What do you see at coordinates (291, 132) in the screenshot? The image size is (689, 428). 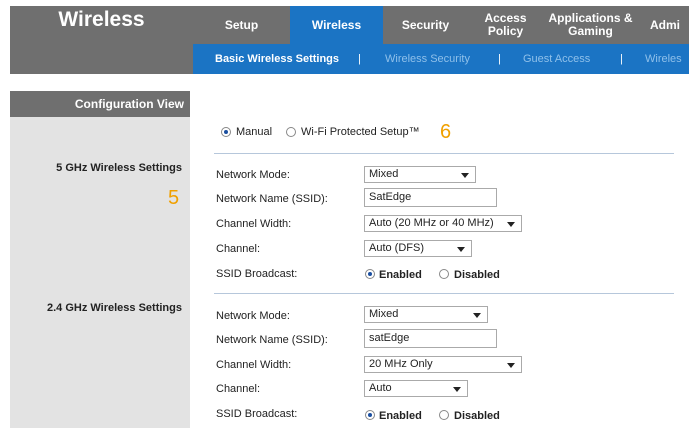 I see `wps-radio` at bounding box center [291, 132].